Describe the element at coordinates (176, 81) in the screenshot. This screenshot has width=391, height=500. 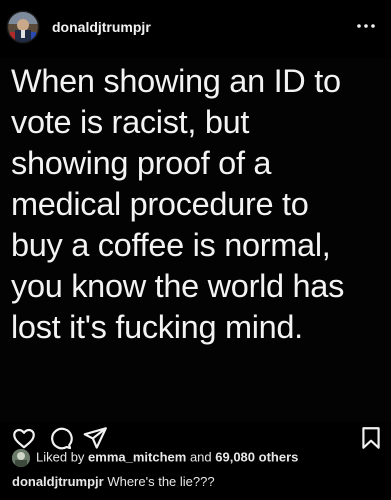
I see `post-text-line: When showing an ID to` at that location.